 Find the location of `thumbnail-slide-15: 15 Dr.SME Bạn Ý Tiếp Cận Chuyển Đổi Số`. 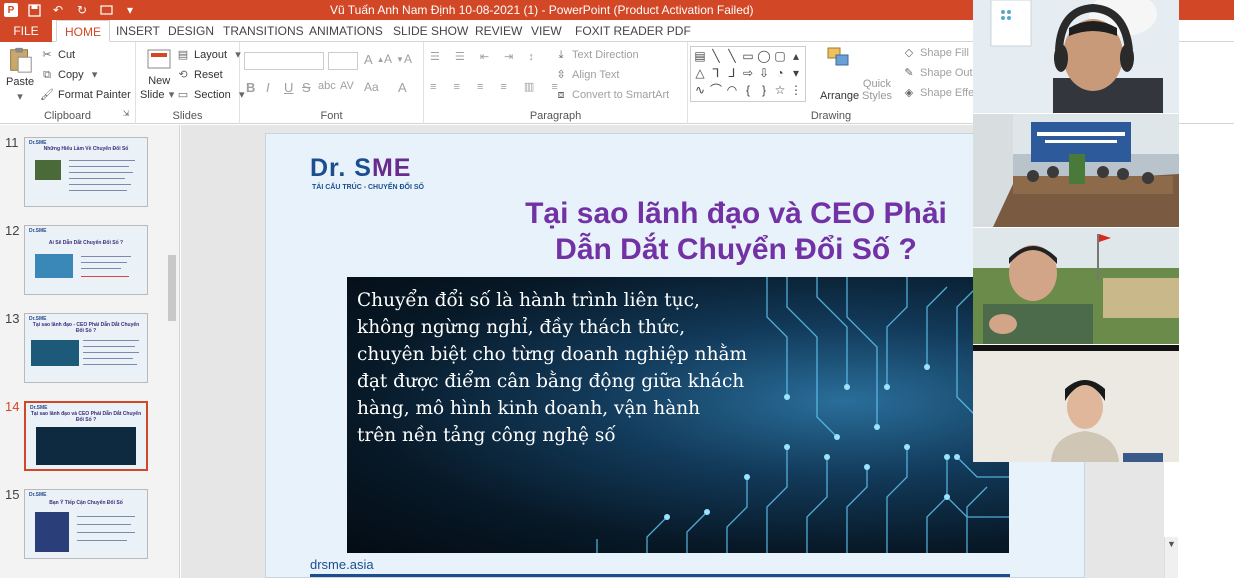

thumbnail-slide-15: 15 Dr.SME Bạn Ý Tiếp Cận Chuyển Đổi Số is located at coordinates (82, 525).